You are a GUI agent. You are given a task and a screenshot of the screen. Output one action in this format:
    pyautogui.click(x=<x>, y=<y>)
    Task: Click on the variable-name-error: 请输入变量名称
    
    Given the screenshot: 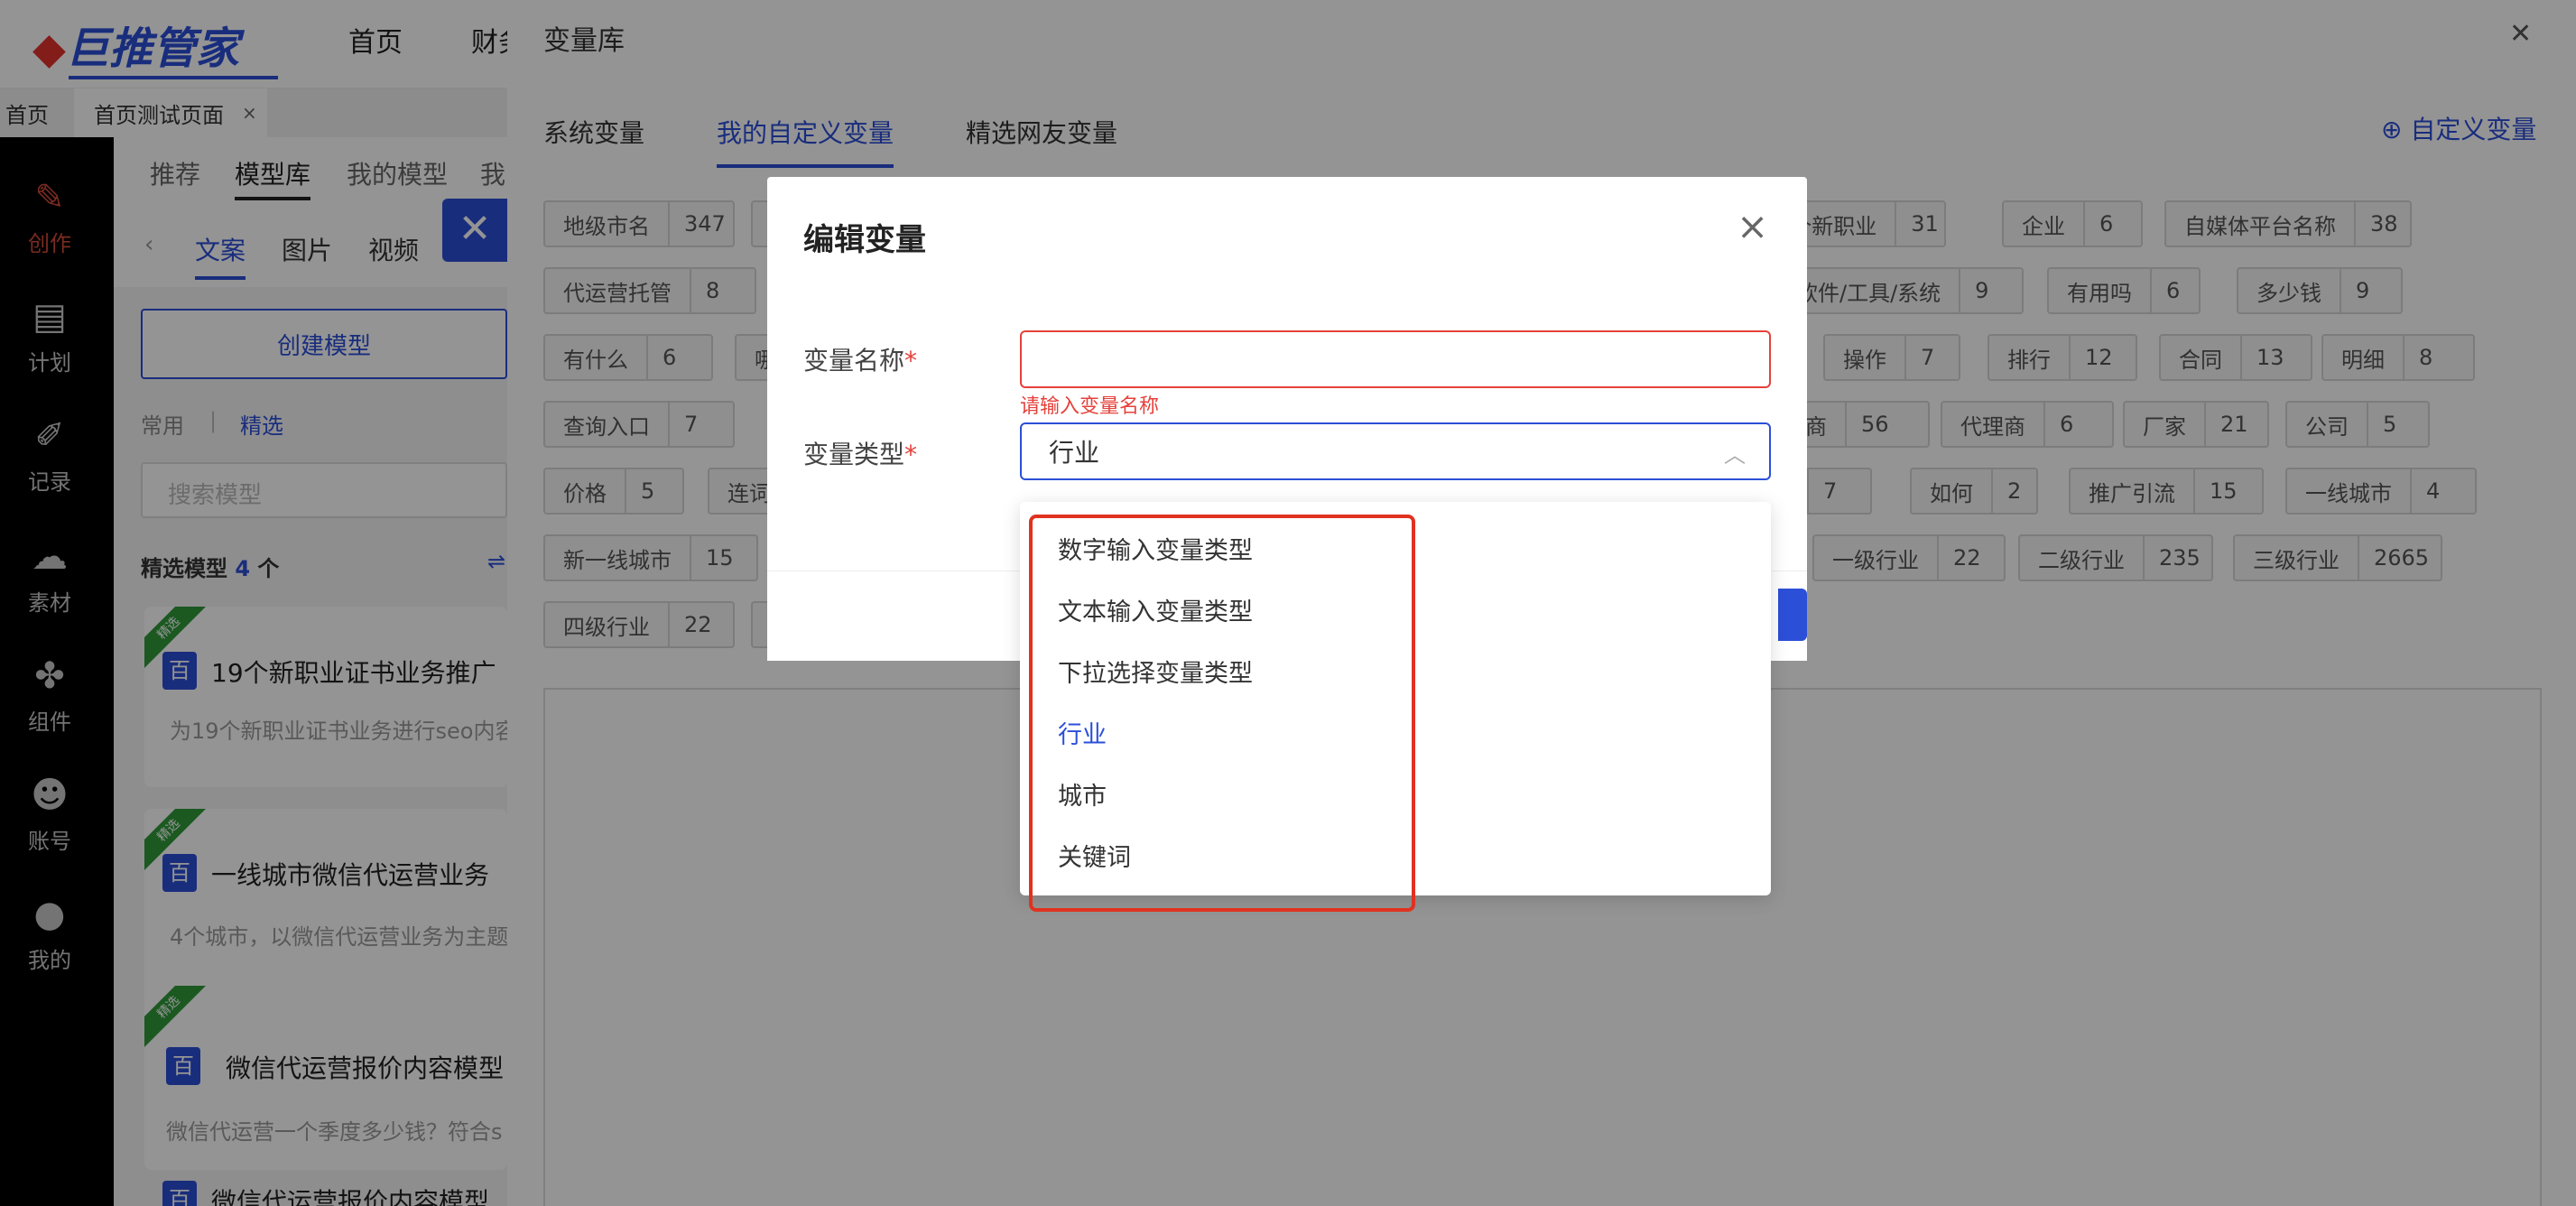 What is the action you would take?
    pyautogui.click(x=1090, y=406)
    